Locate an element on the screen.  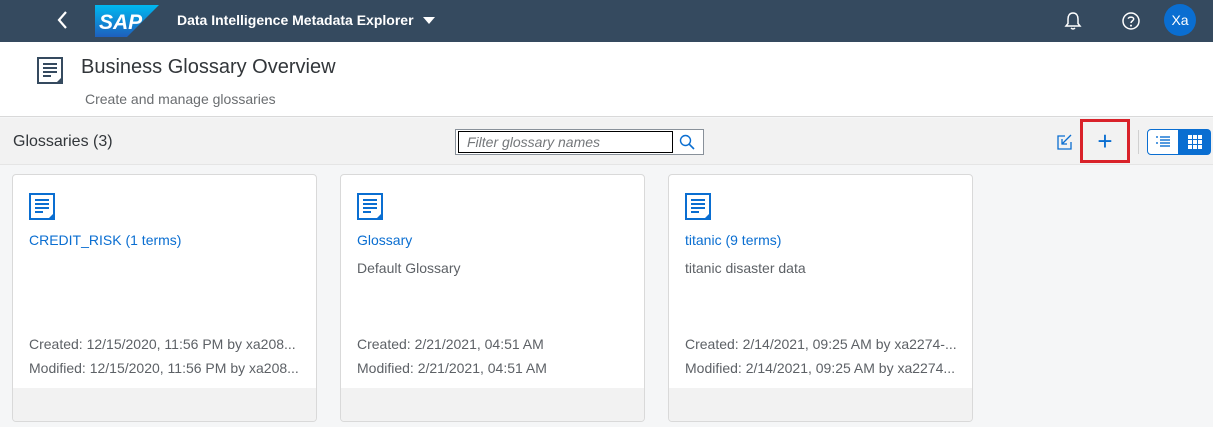
avatar-initials: Xa is located at coordinates (1180, 20).